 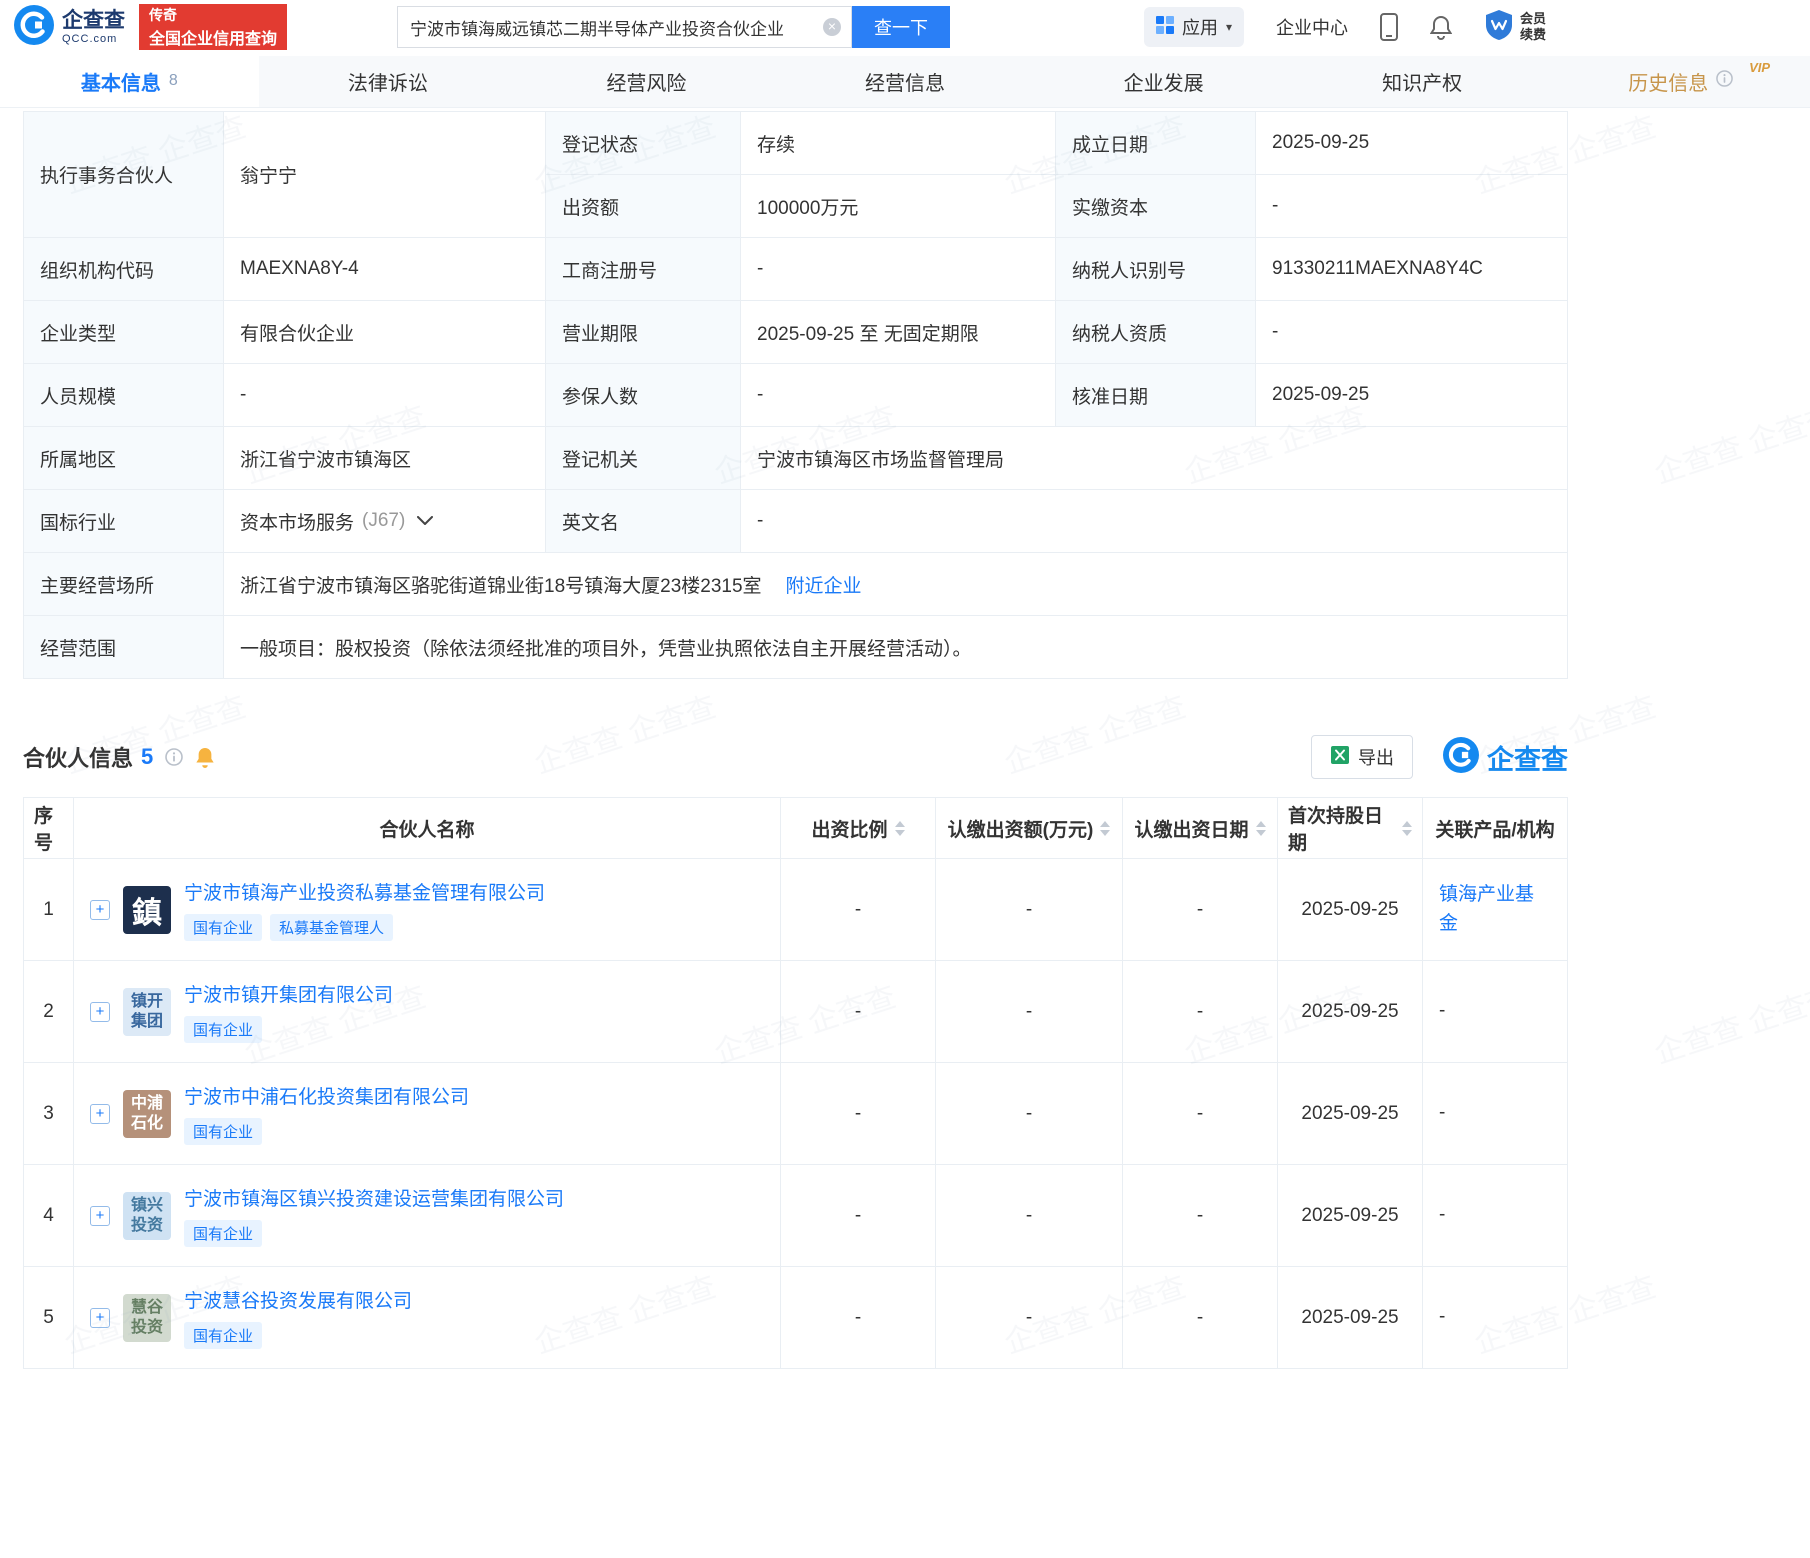 I want to click on date-cell: -, so click(x=1200, y=1215).